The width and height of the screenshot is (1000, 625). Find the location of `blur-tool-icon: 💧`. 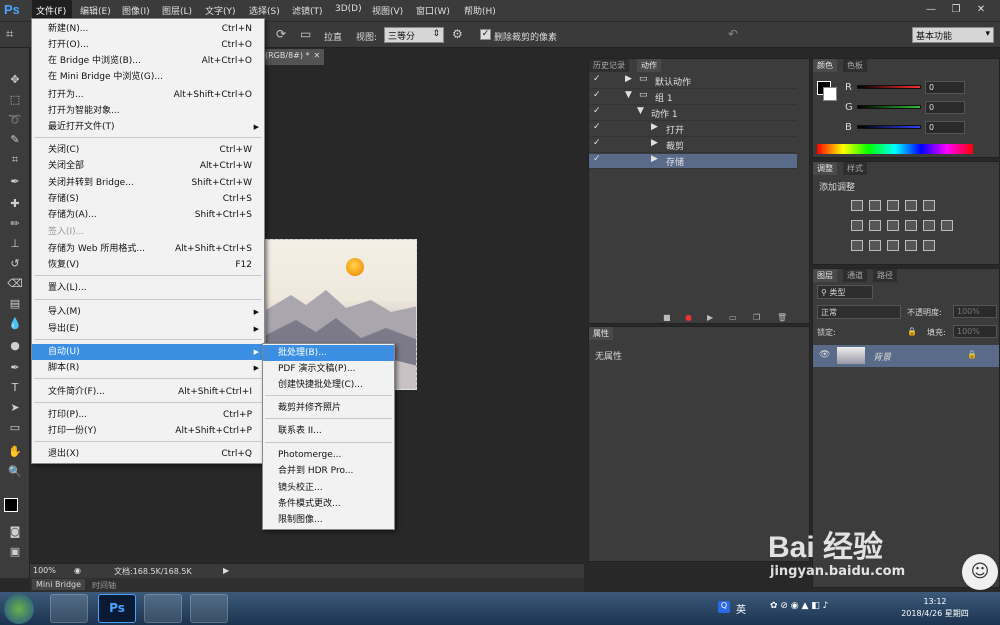

blur-tool-icon: 💧 is located at coordinates (15, 324).